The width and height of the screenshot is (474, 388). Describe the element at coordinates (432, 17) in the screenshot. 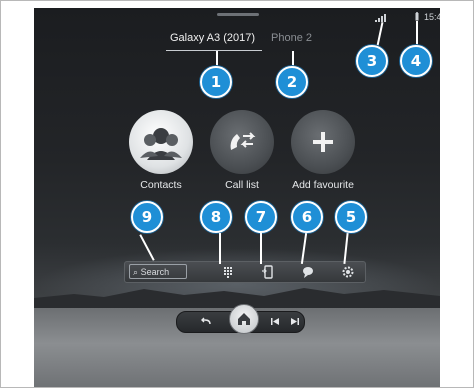

I see `status-time: 15:42` at that location.